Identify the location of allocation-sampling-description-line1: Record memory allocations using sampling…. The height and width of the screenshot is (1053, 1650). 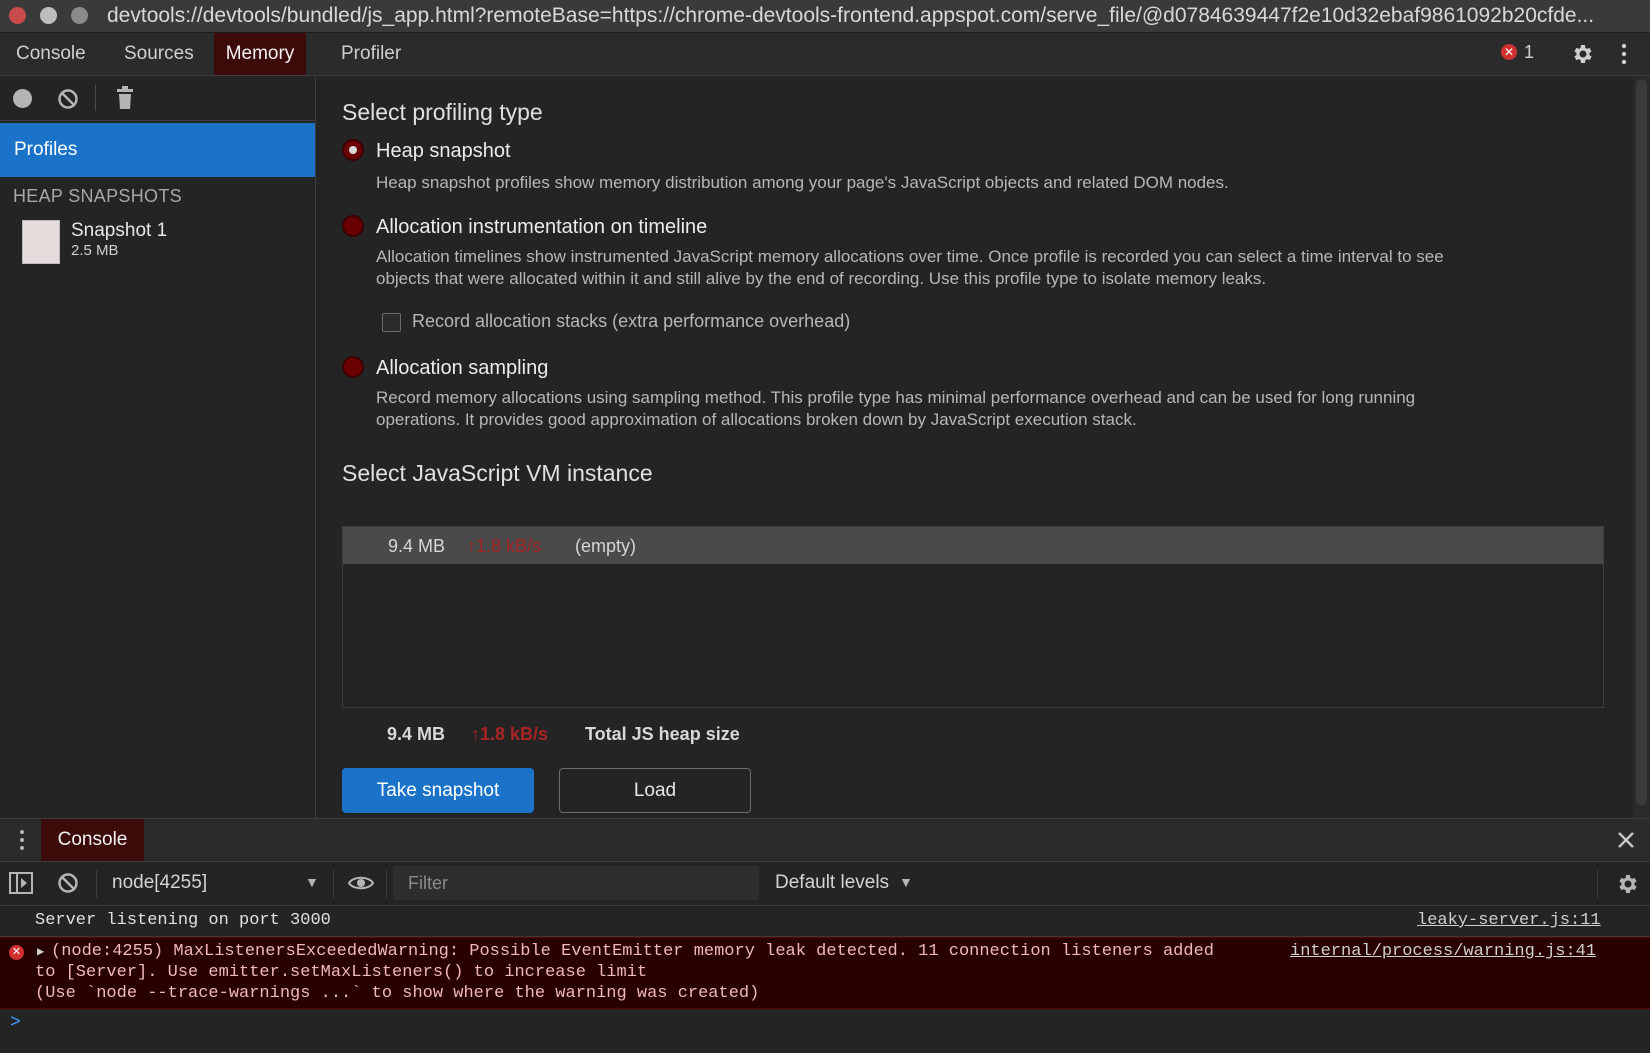
(896, 397).